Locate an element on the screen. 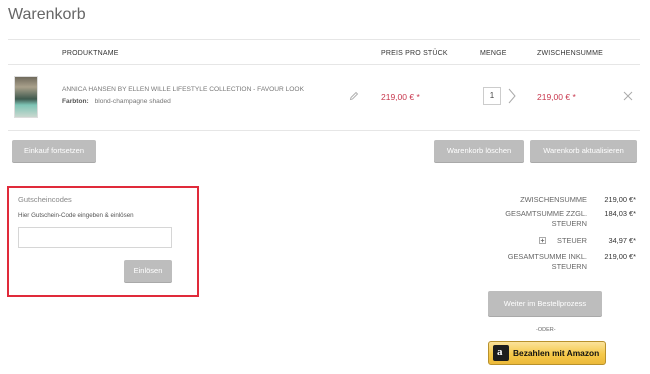 The image size is (650, 374). amazon-pay-button: a Bezahlen mit Amazon is located at coordinates (547, 353).